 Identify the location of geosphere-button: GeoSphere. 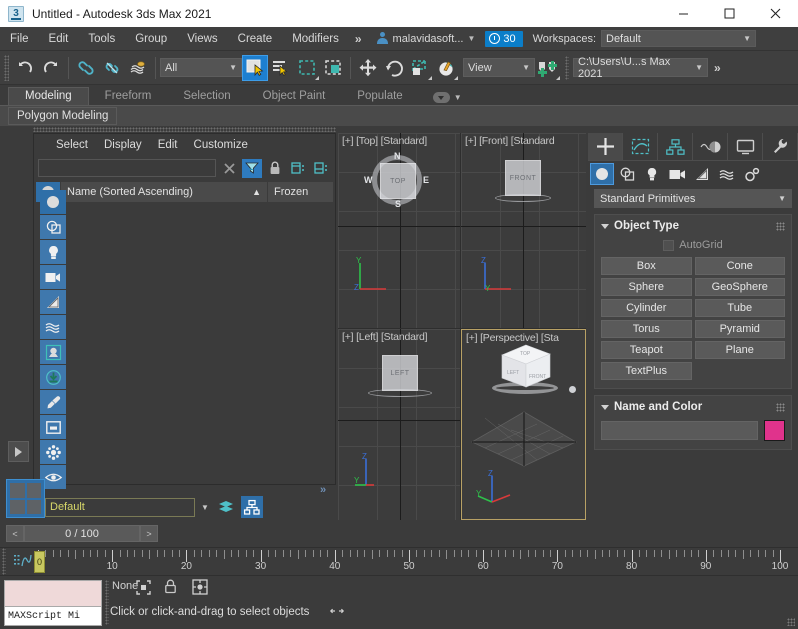
(739, 287).